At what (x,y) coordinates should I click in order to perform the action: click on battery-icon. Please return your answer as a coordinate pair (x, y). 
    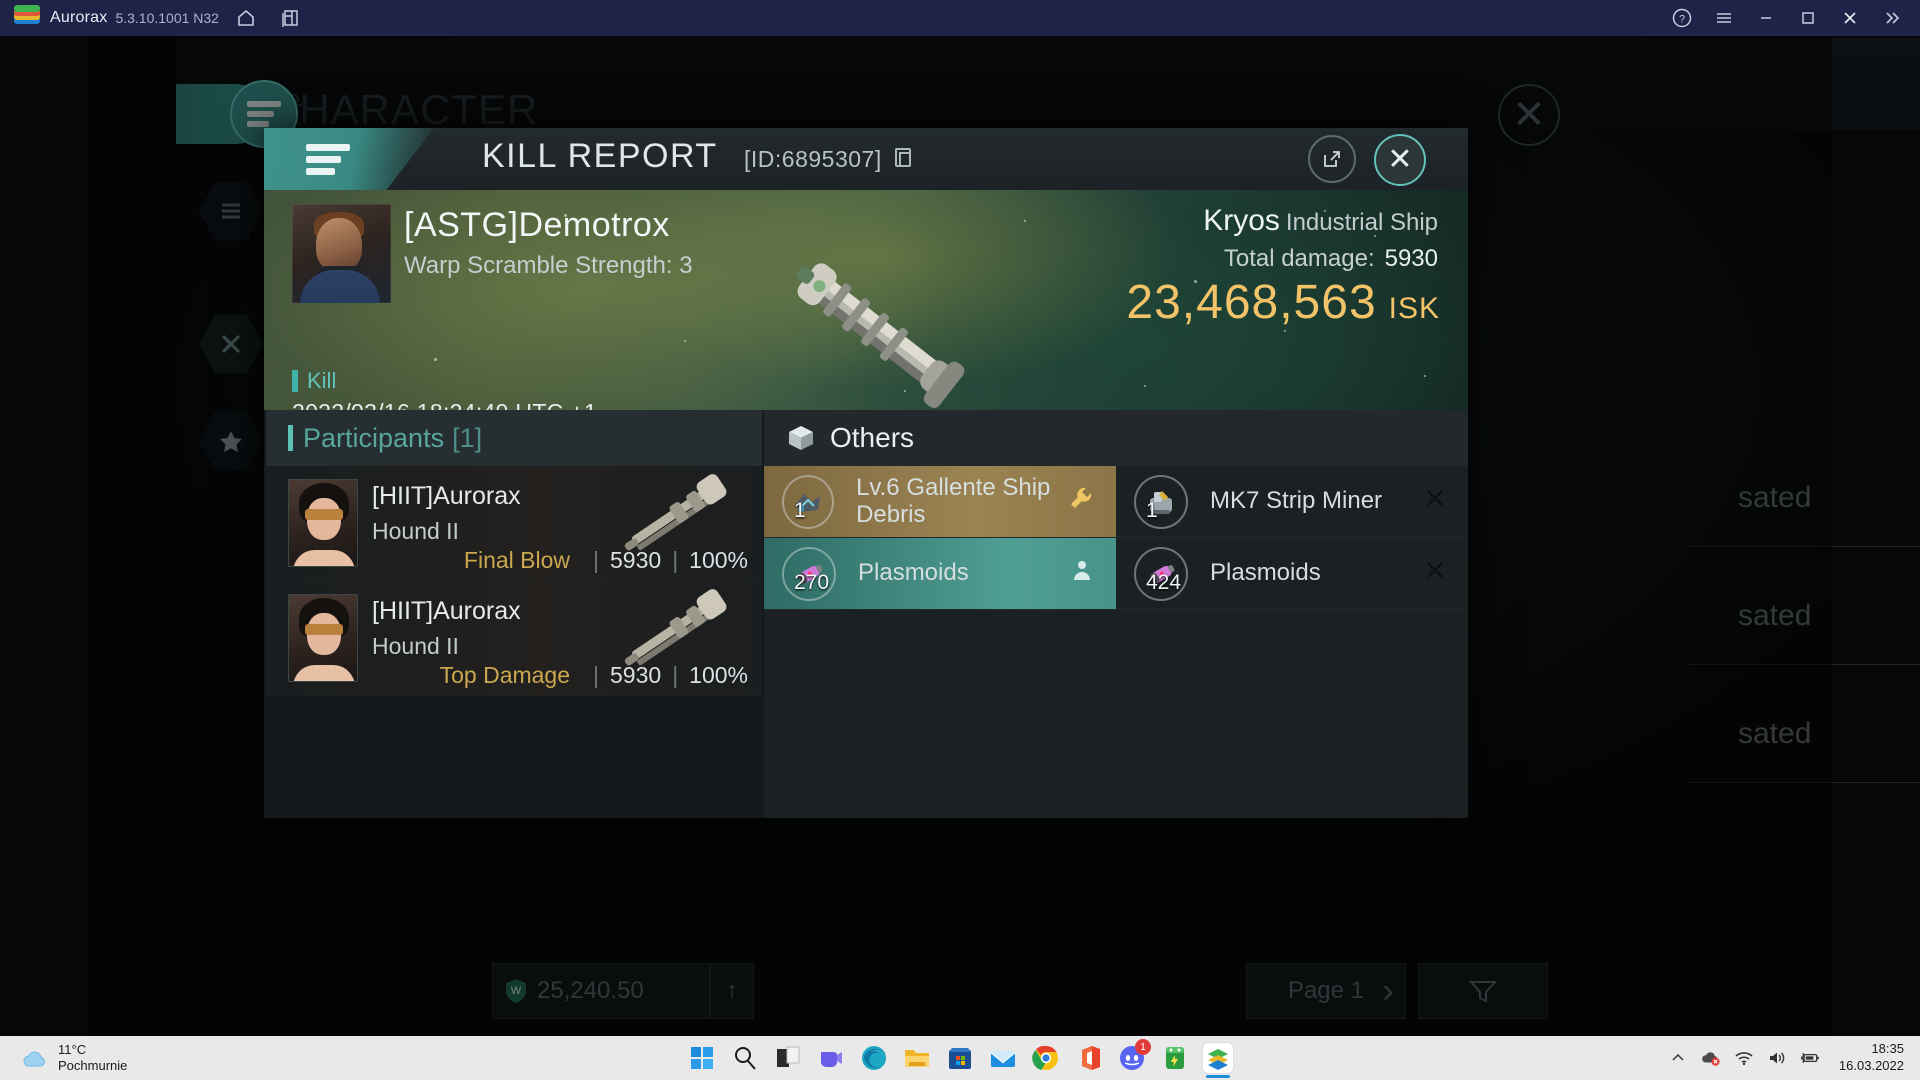
    Looking at the image, I should click on (1810, 1058).